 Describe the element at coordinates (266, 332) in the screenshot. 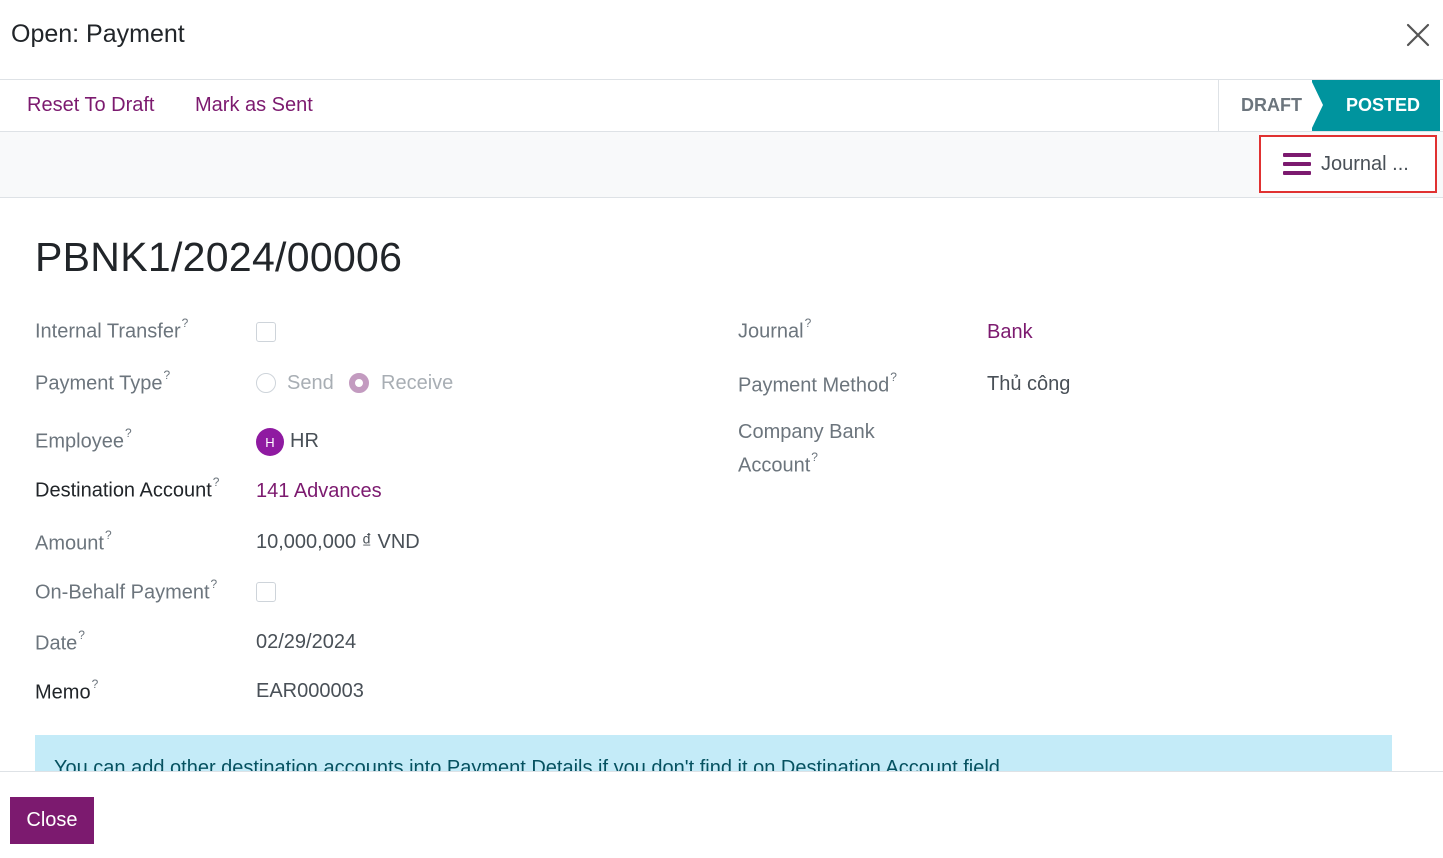

I see `internal-transfer-checkbox` at that location.